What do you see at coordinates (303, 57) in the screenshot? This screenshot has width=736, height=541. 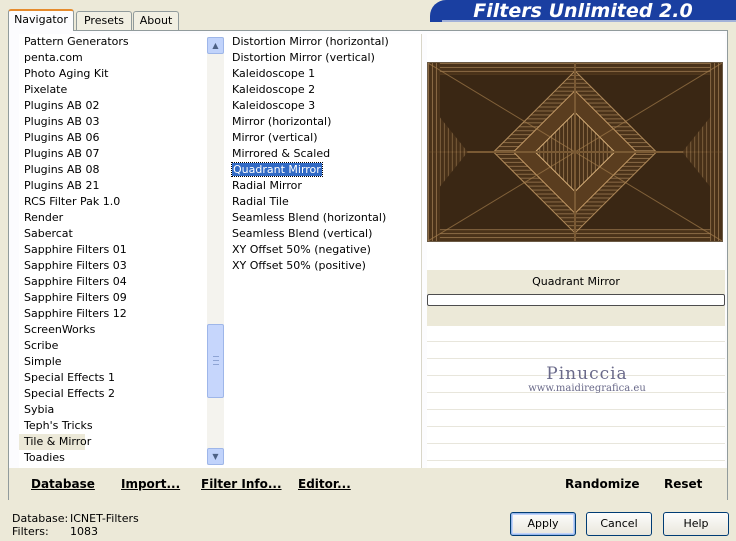 I see `filter-label: Distortion Mirror (vertical)` at bounding box center [303, 57].